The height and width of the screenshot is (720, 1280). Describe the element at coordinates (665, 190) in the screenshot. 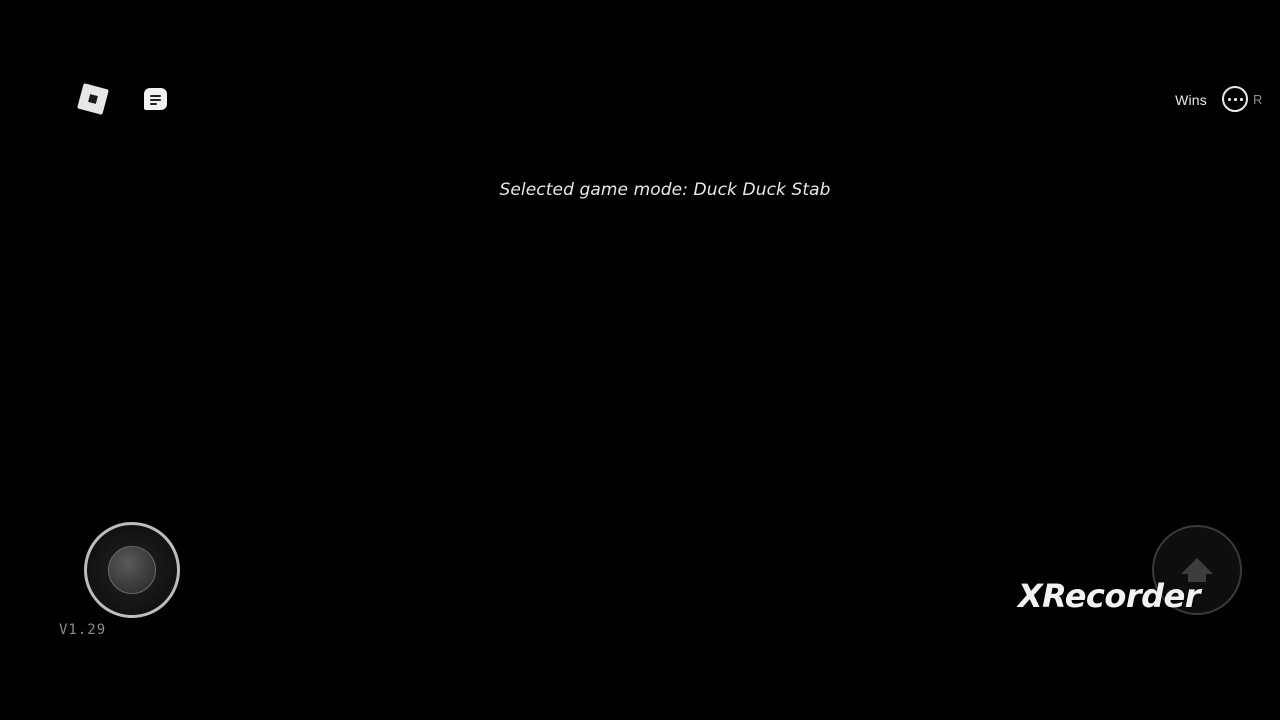

I see `game-mode-message: Selected game mode: Duck Duck Stab` at that location.